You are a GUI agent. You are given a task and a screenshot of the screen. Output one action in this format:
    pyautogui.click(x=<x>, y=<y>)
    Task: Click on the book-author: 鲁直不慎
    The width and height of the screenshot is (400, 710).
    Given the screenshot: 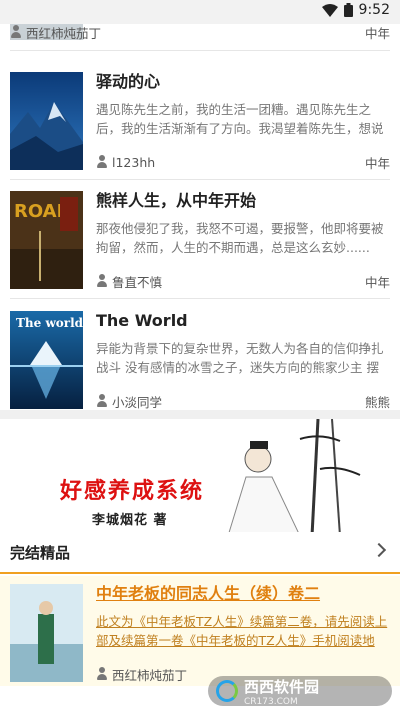 What is the action you would take?
    pyautogui.click(x=137, y=282)
    